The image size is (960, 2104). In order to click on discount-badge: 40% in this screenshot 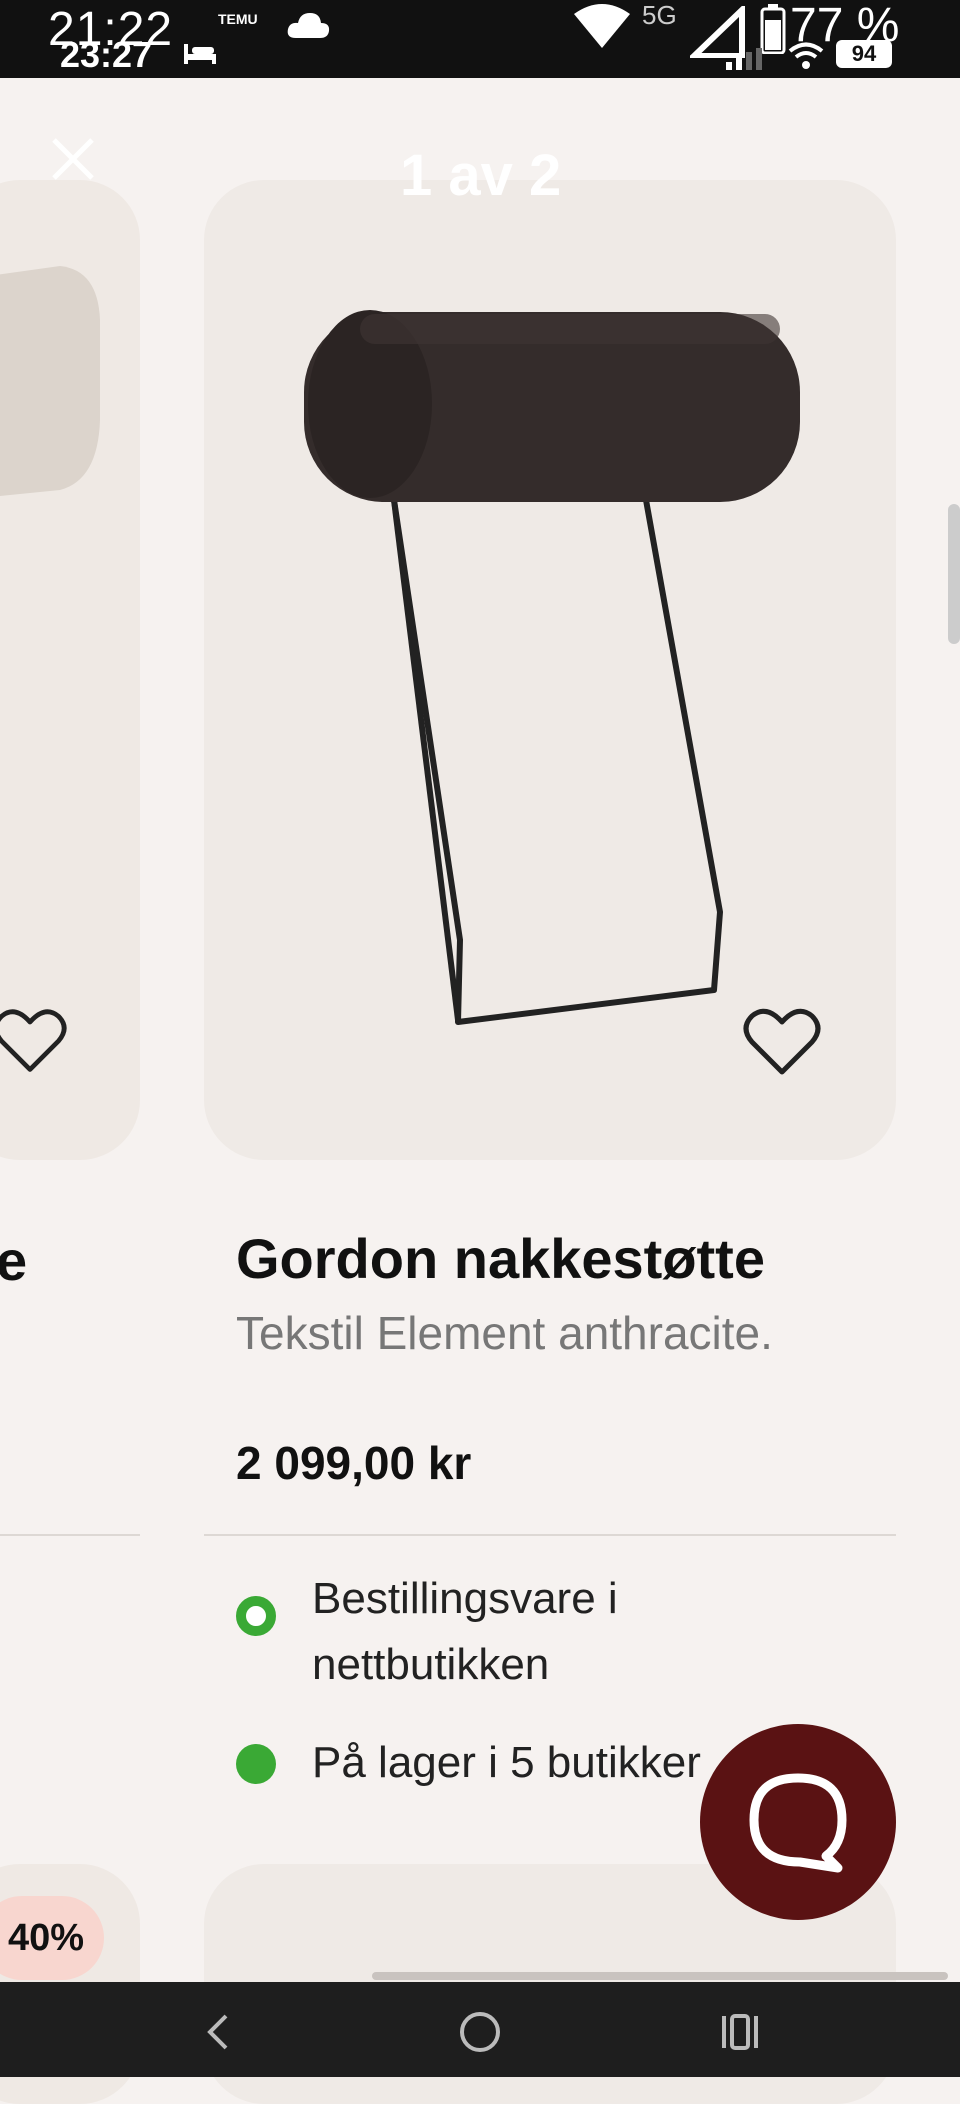, I will do `click(52, 1938)`.